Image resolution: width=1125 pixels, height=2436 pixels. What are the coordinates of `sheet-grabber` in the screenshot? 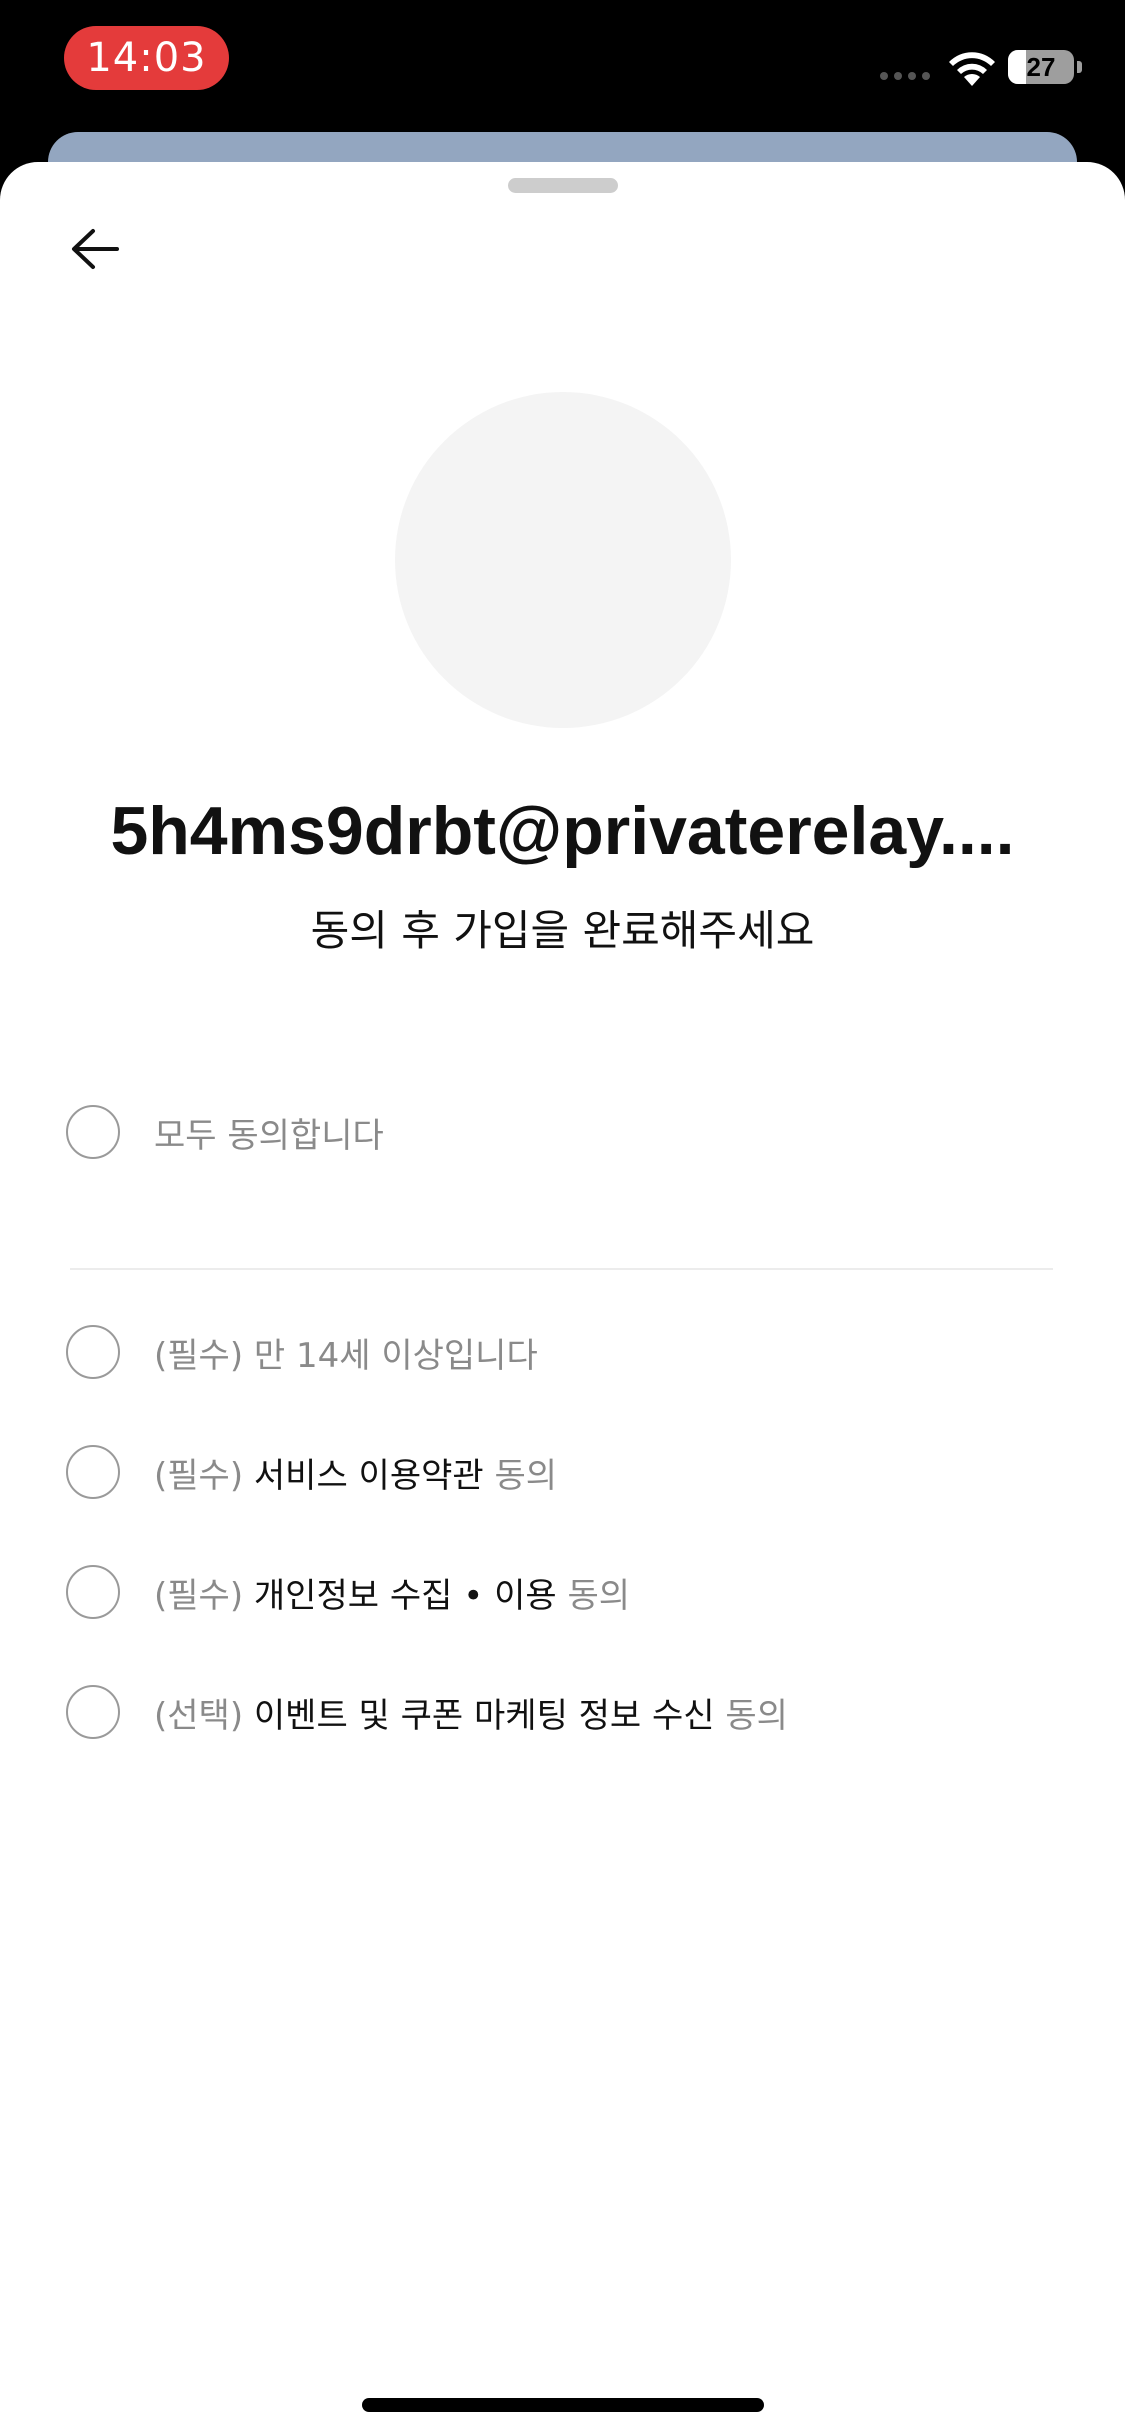 It's located at (563, 185).